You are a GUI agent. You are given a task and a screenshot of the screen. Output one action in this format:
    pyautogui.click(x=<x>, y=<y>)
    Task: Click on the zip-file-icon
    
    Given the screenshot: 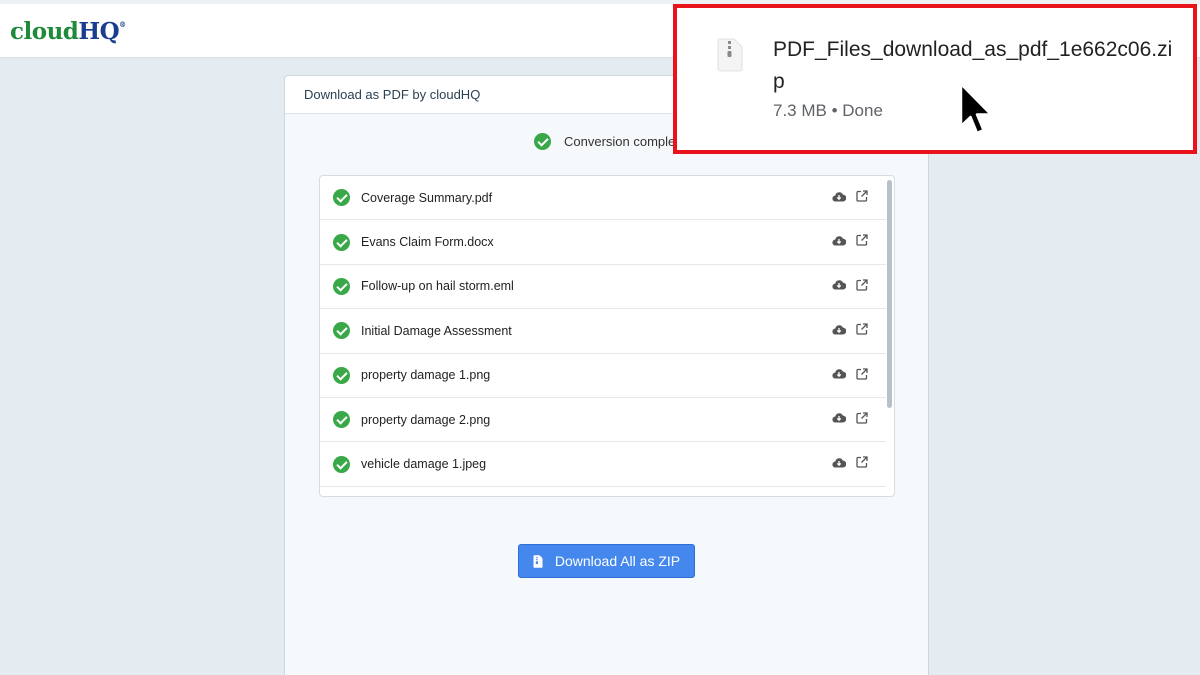 What is the action you would take?
    pyautogui.click(x=730, y=55)
    